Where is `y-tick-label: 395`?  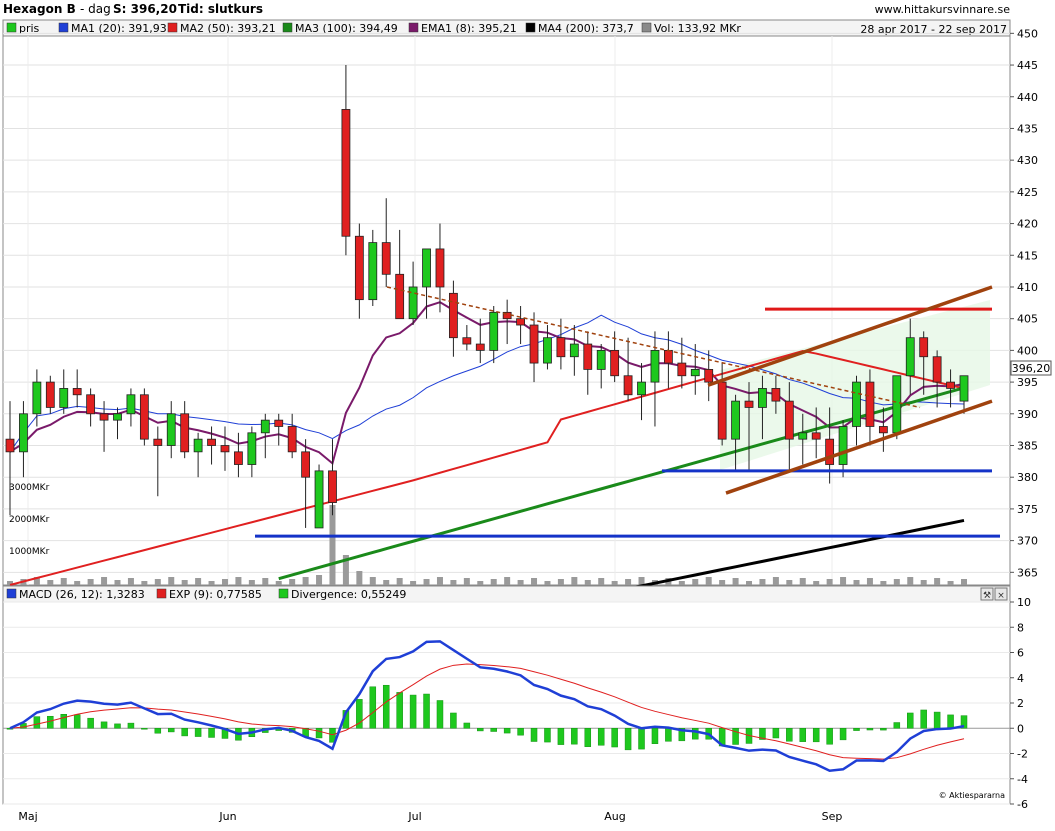
y-tick-label: 395 is located at coordinates (1027, 382).